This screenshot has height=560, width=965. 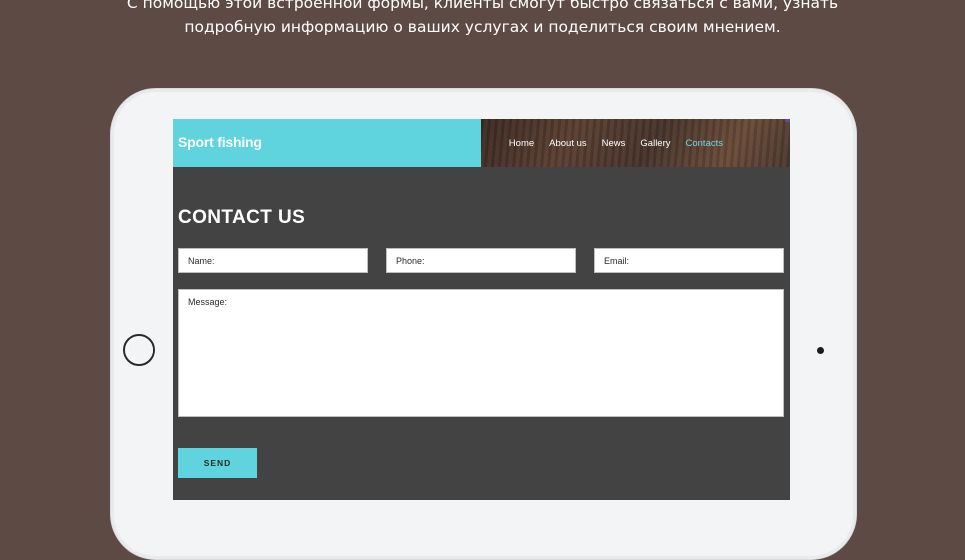 I want to click on nav-menu: Home About us News Gallery Contacts, so click(x=616, y=143).